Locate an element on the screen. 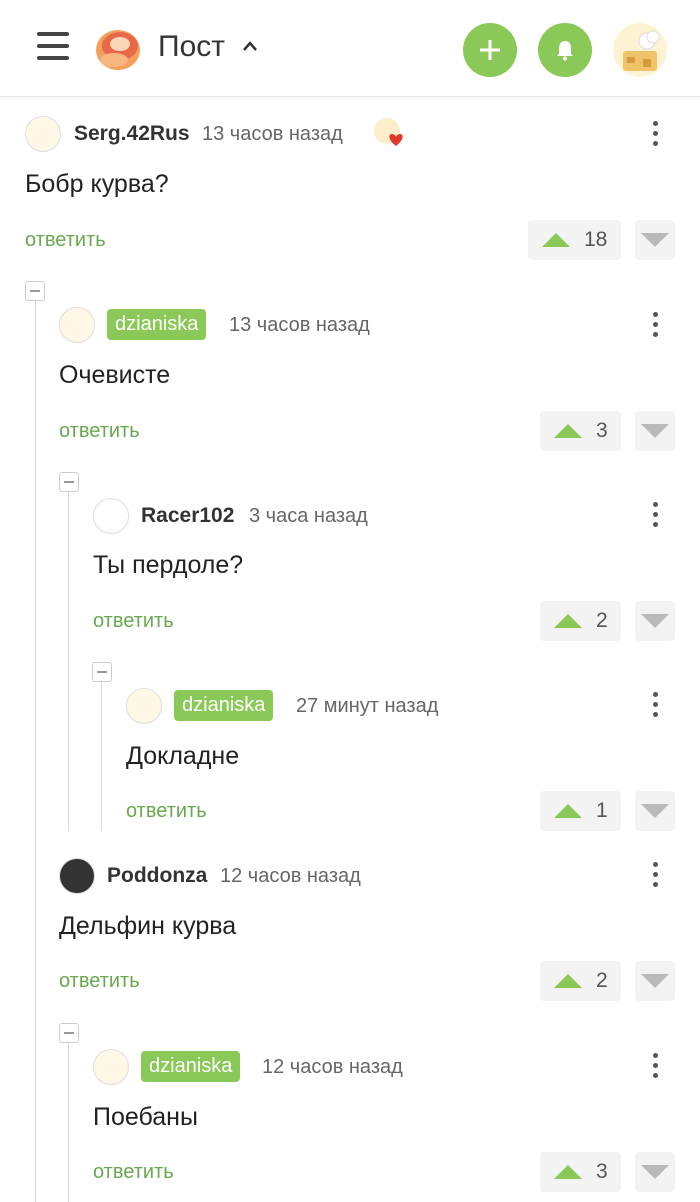 The image size is (700, 1202). comment-author: Poddonza is located at coordinates (157, 876).